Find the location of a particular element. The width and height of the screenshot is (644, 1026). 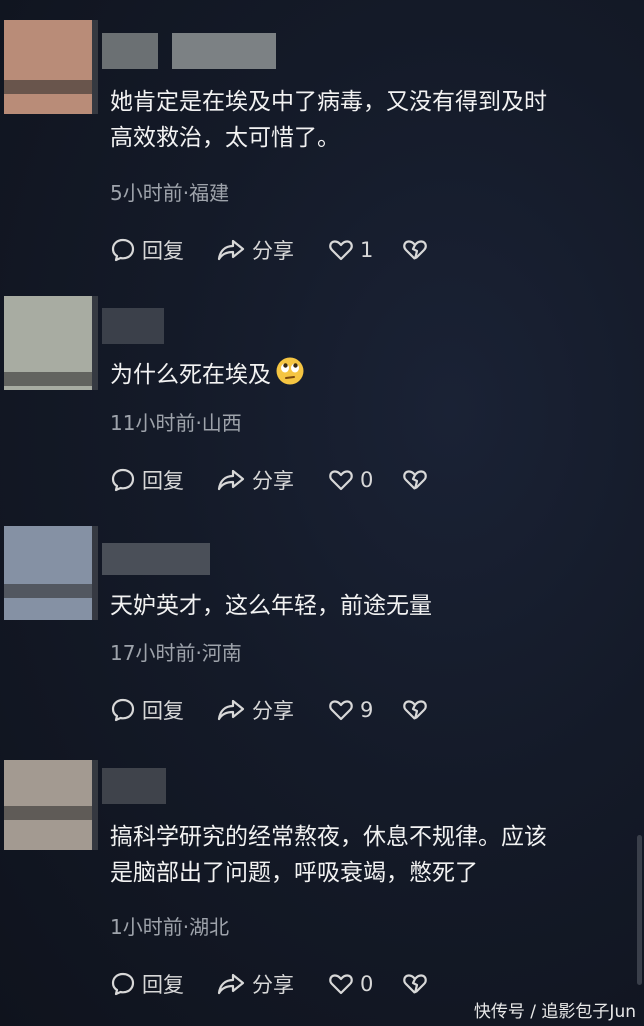

comment-text-line: 高效救治，太可惜了。 is located at coordinates (225, 138).